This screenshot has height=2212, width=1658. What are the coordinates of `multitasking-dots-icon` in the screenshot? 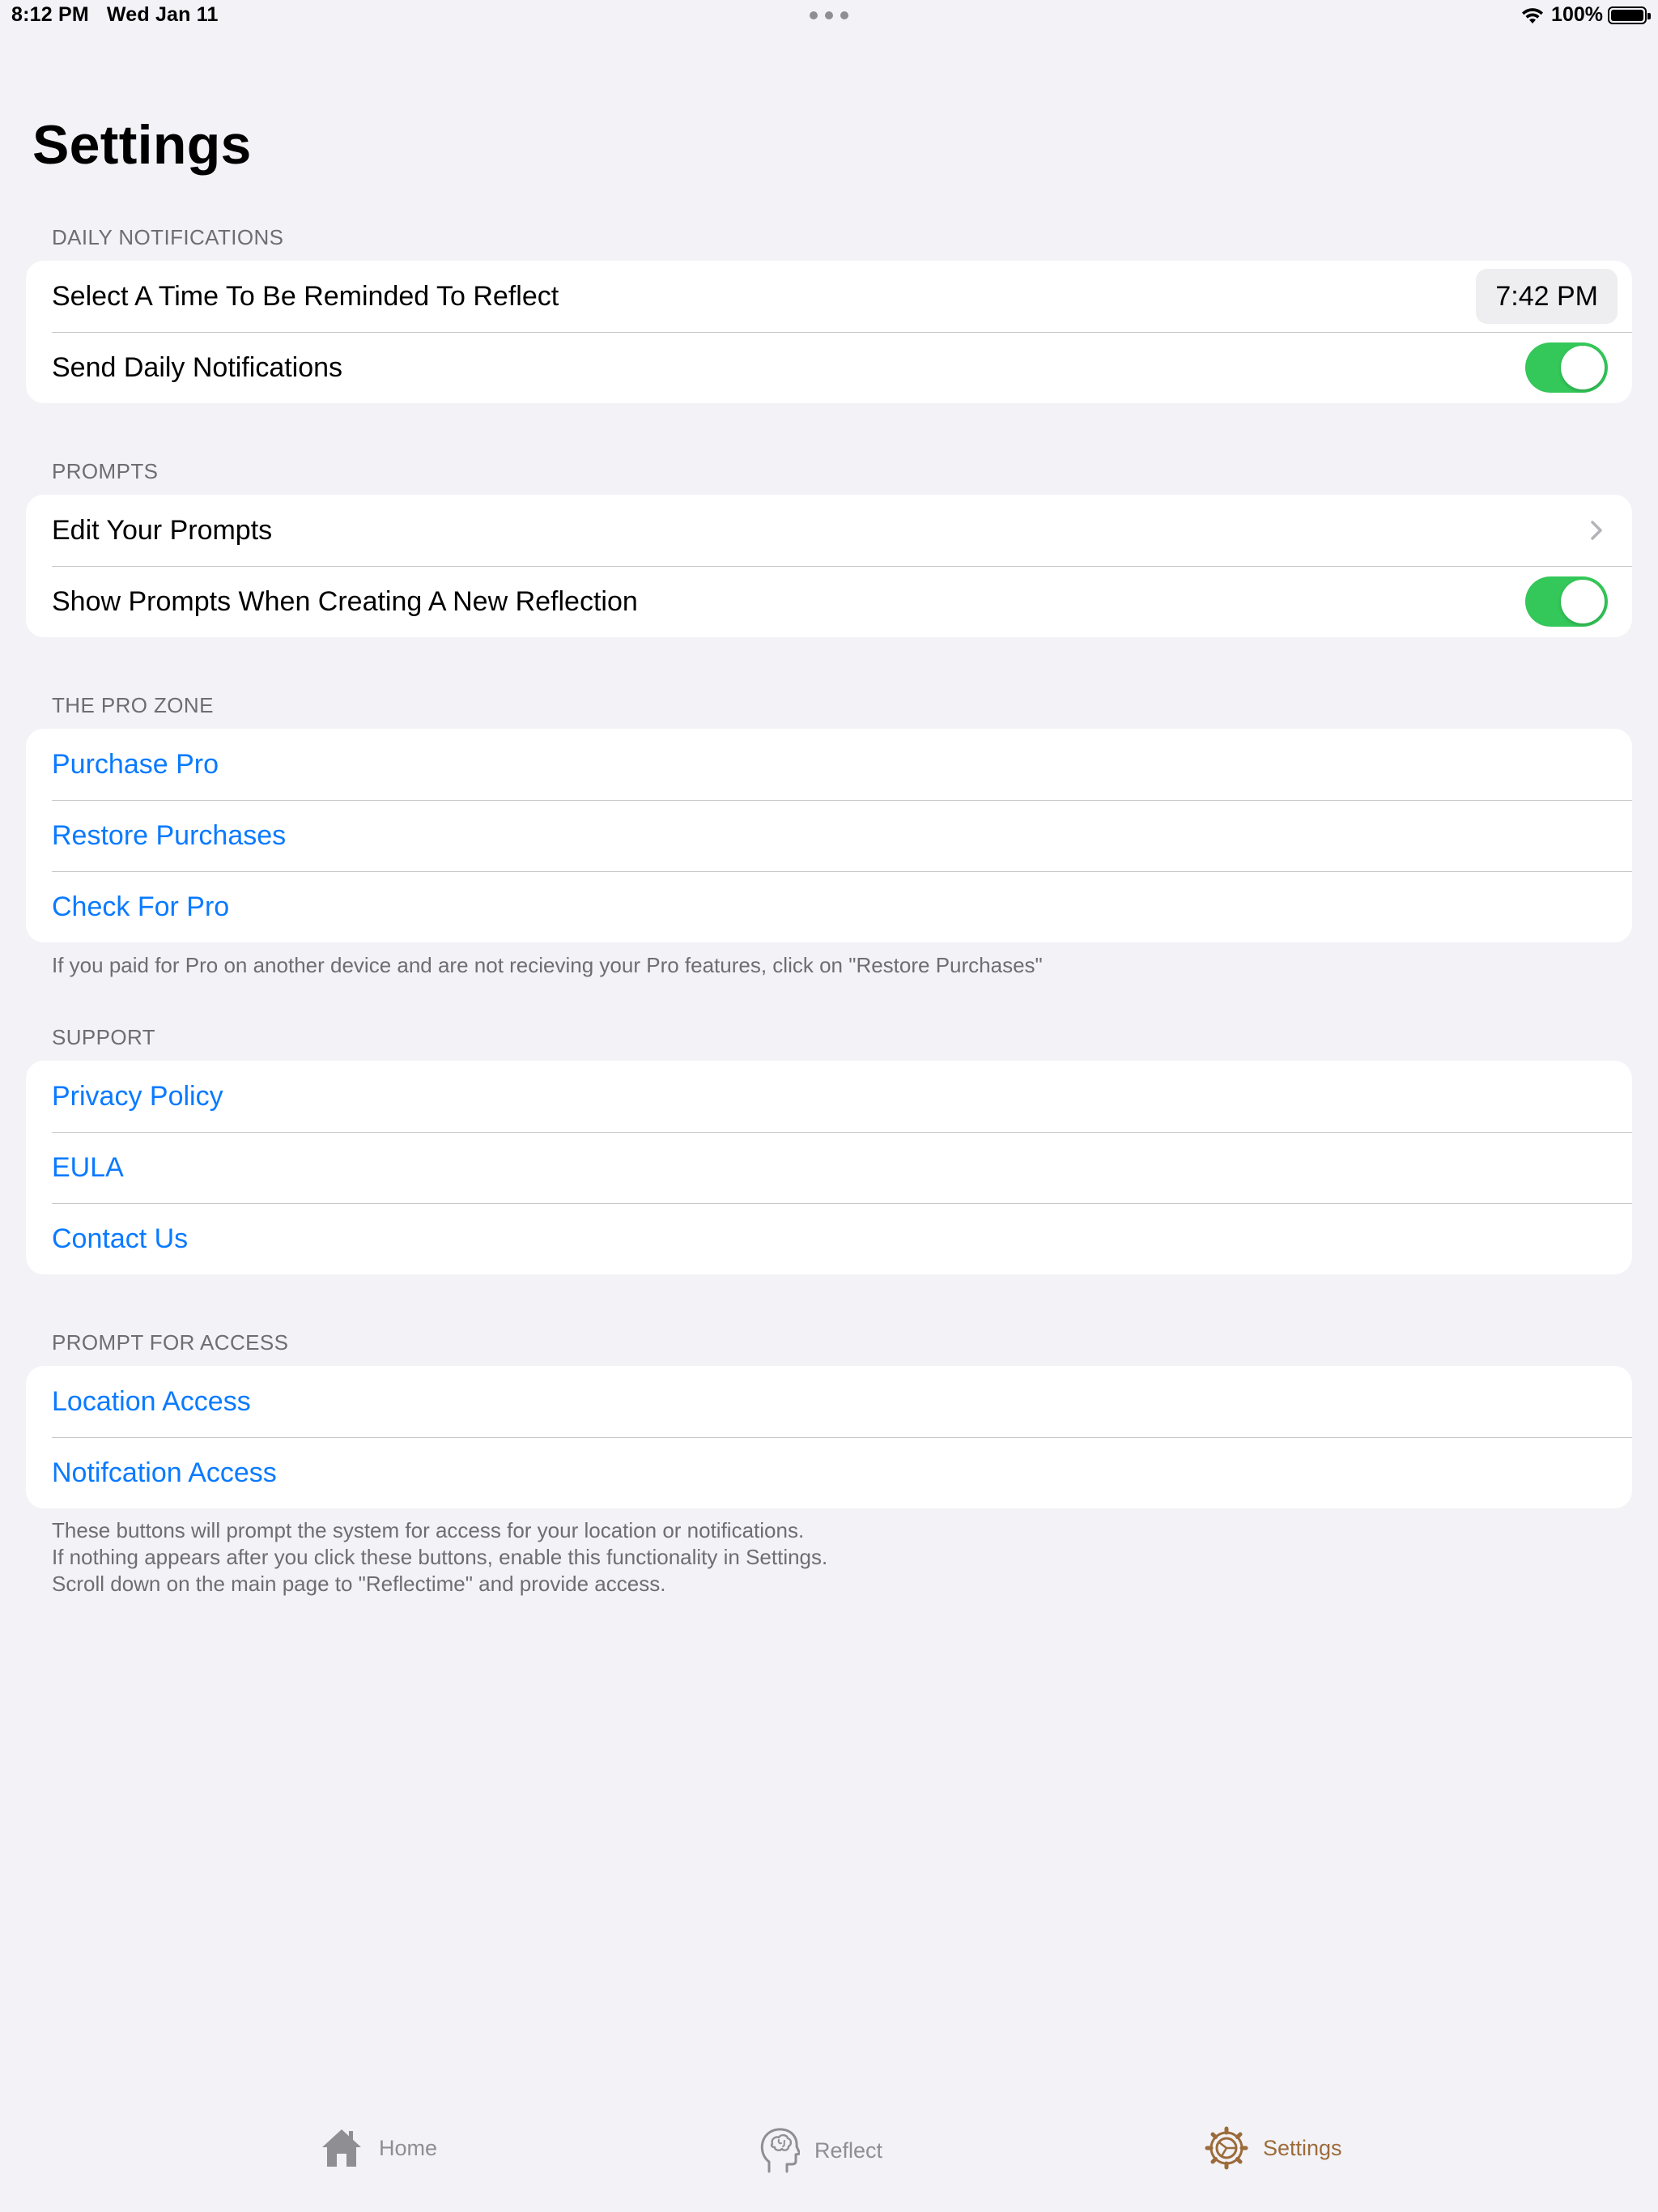 It's located at (829, 15).